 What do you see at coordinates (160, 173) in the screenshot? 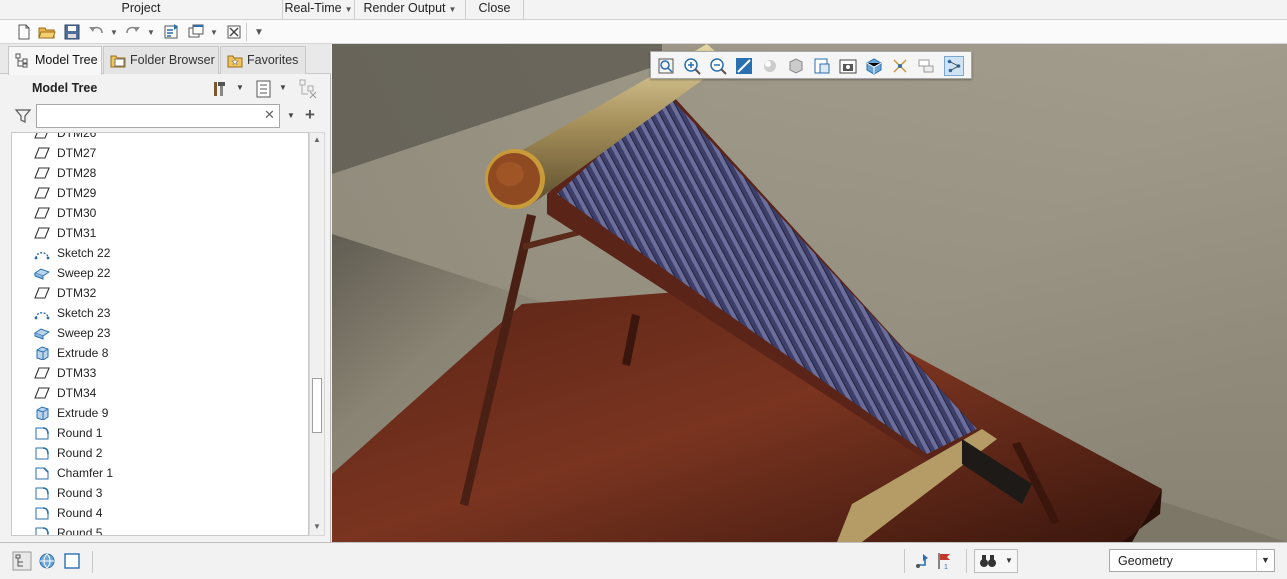
I see `tree-item: DTM28` at bounding box center [160, 173].